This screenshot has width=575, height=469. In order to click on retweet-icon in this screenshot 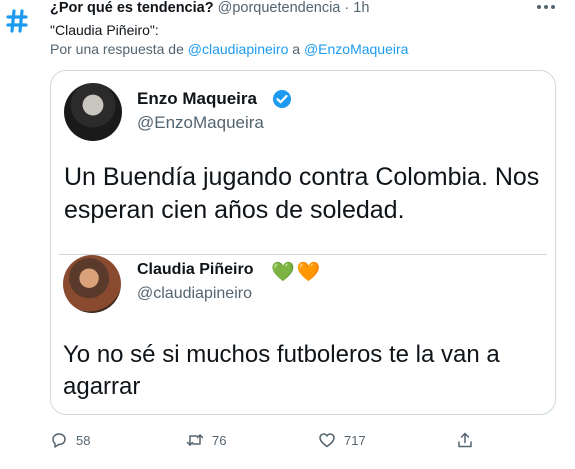, I will do `click(195, 440)`.